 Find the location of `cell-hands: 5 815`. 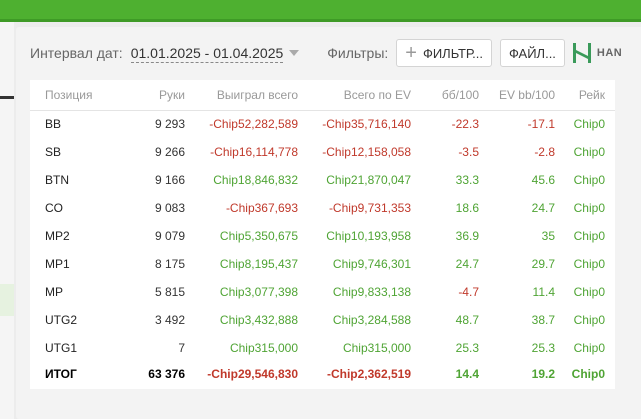

cell-hands: 5 815 is located at coordinates (169, 292).